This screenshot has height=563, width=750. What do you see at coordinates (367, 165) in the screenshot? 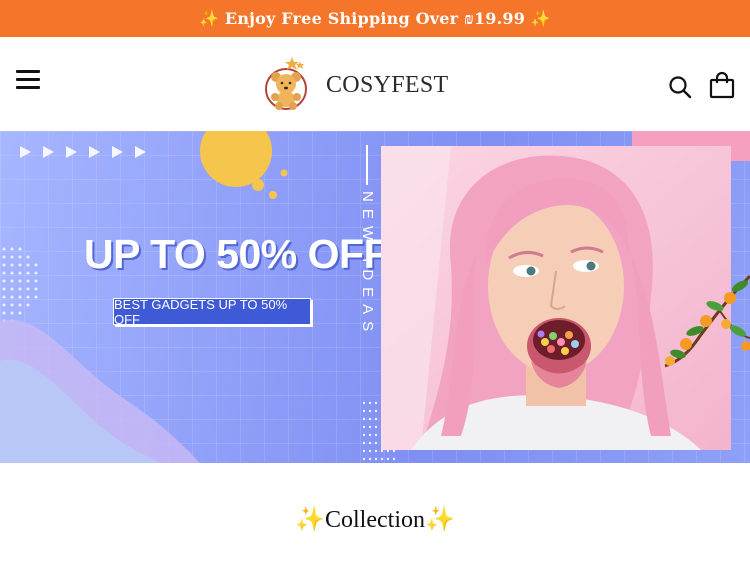
I see `vertical-divider` at bounding box center [367, 165].